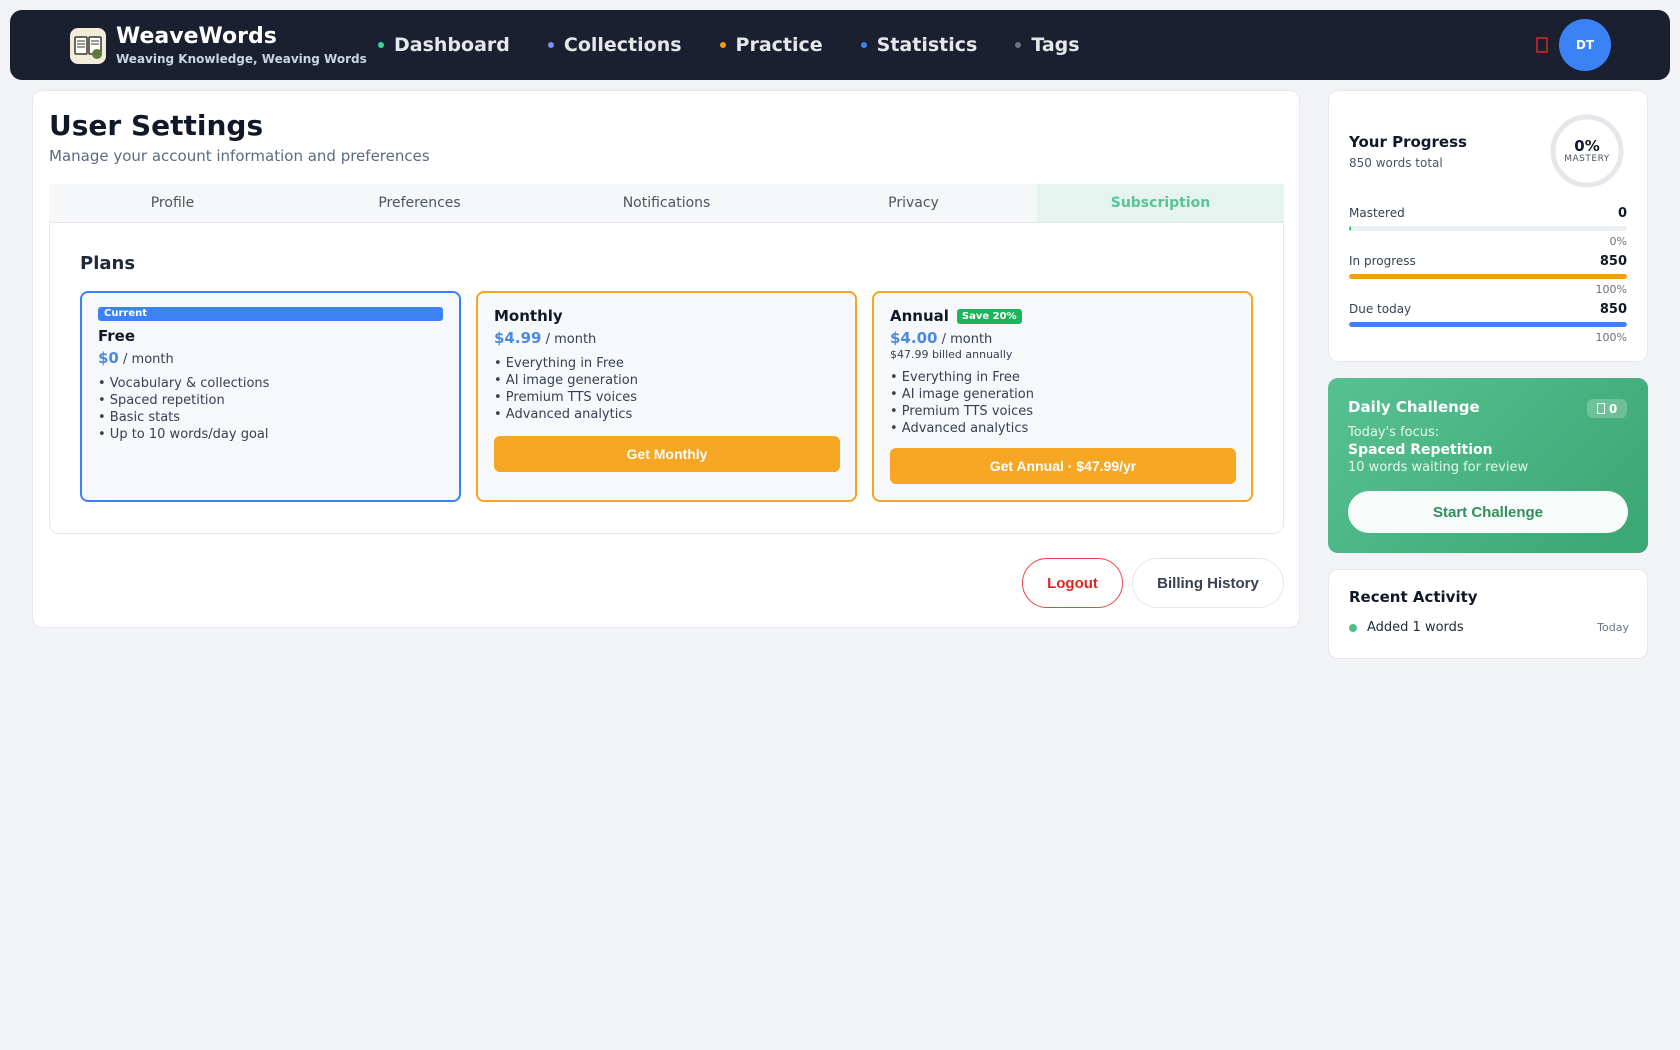  I want to click on progress-subtitle: 850 words total, so click(1396, 163).